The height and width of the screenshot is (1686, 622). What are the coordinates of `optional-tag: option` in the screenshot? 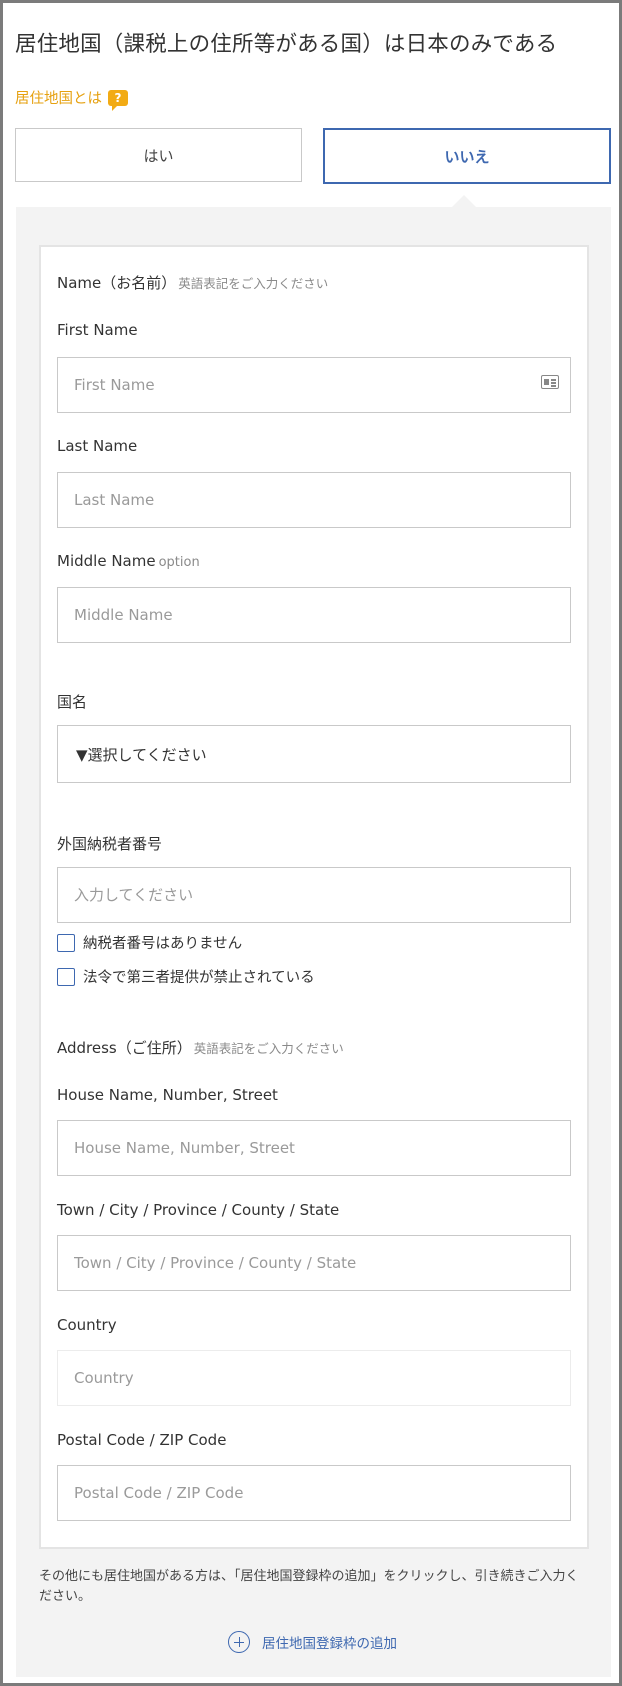 It's located at (179, 562).